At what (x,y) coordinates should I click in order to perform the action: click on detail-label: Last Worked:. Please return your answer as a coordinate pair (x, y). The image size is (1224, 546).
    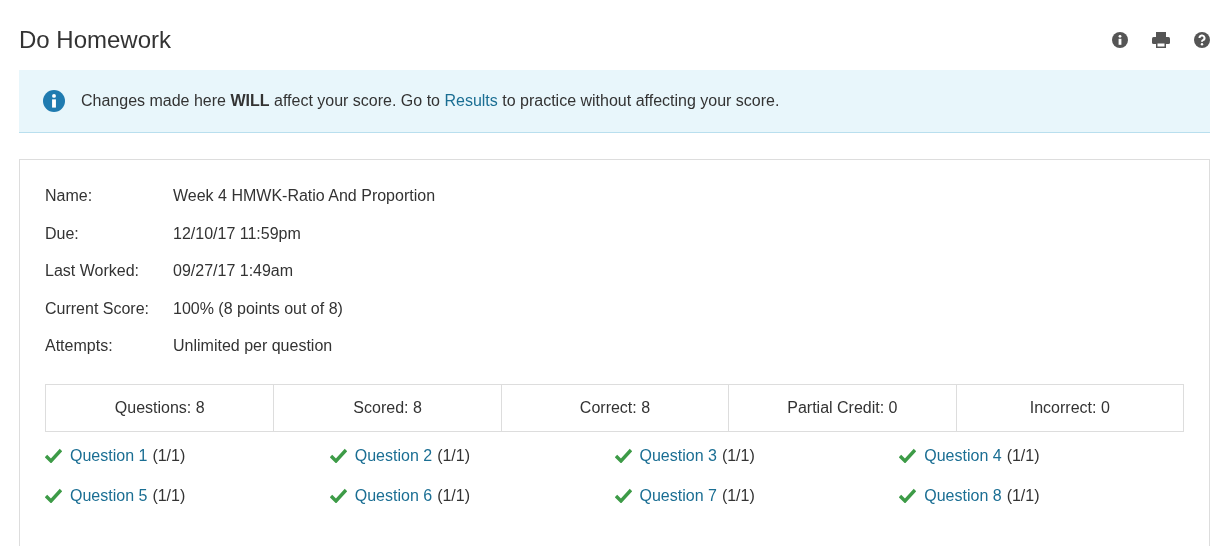
    Looking at the image, I should click on (92, 271).